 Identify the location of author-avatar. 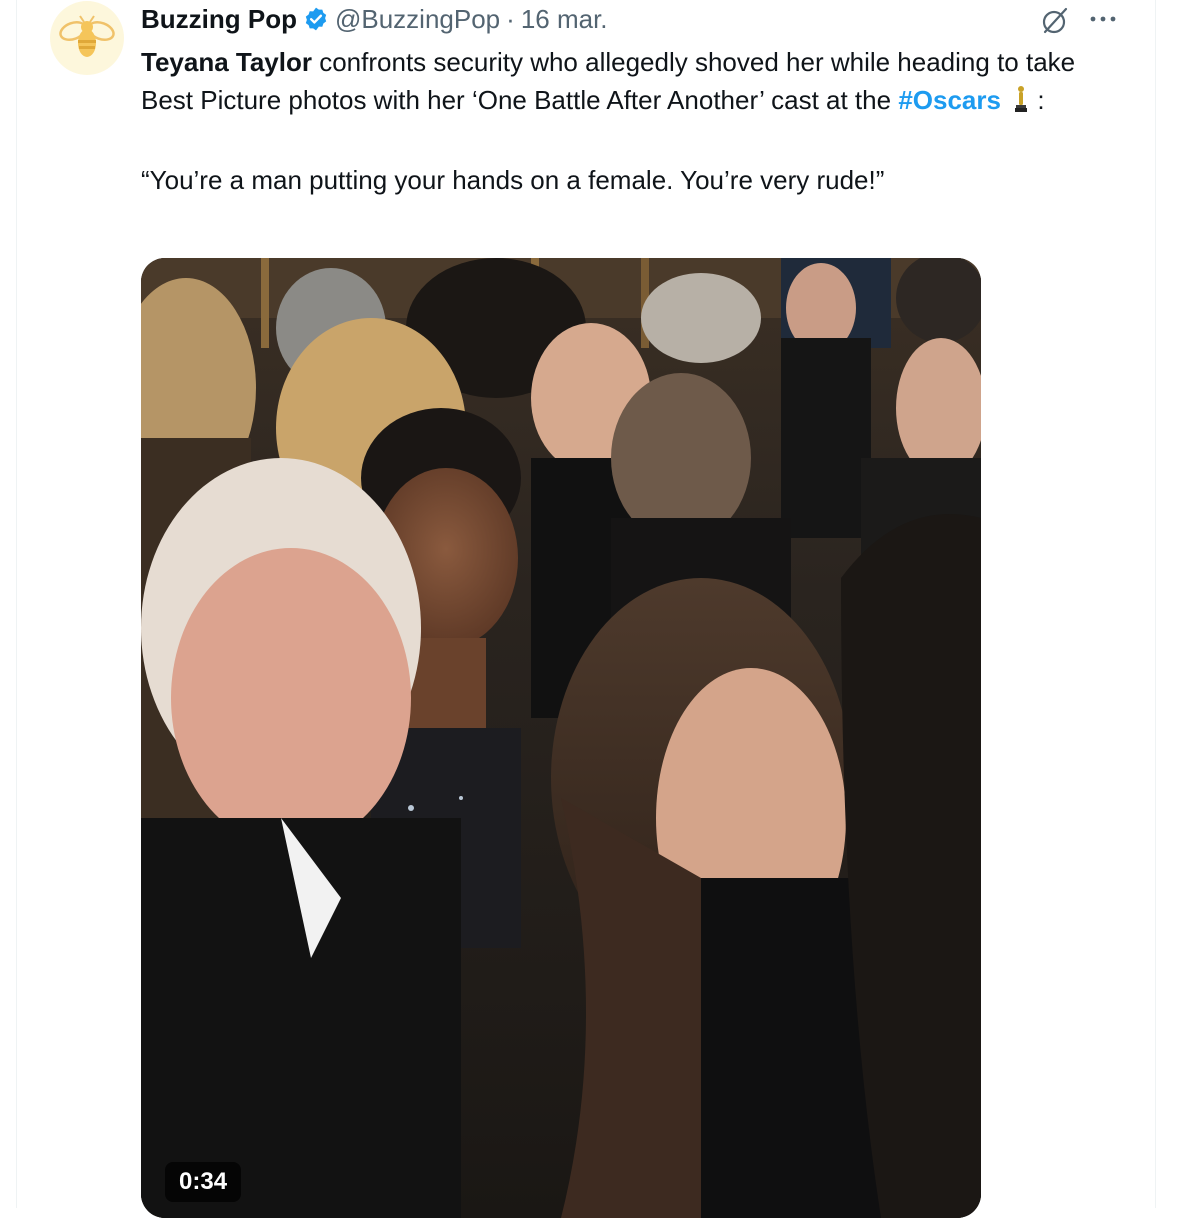
(87, 38).